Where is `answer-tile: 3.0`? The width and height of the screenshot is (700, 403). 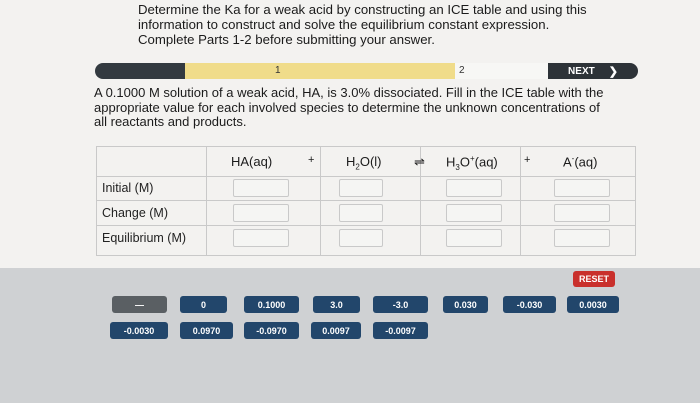 answer-tile: 3.0 is located at coordinates (336, 304).